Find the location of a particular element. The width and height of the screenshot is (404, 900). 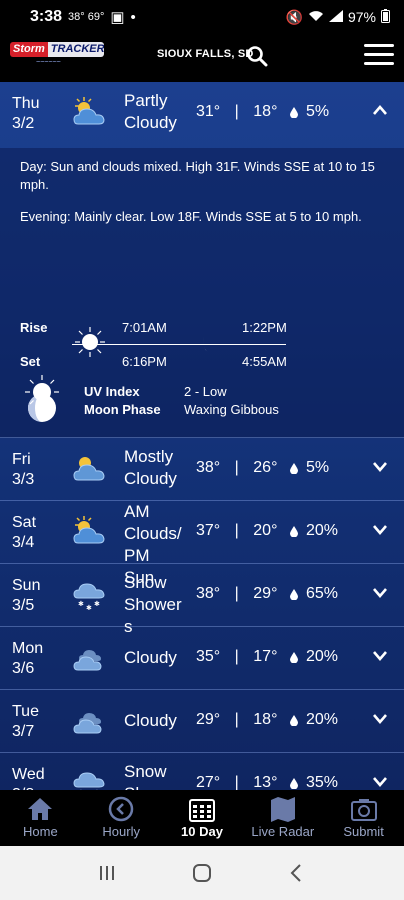

android-navigation-bar is located at coordinates (202, 873).